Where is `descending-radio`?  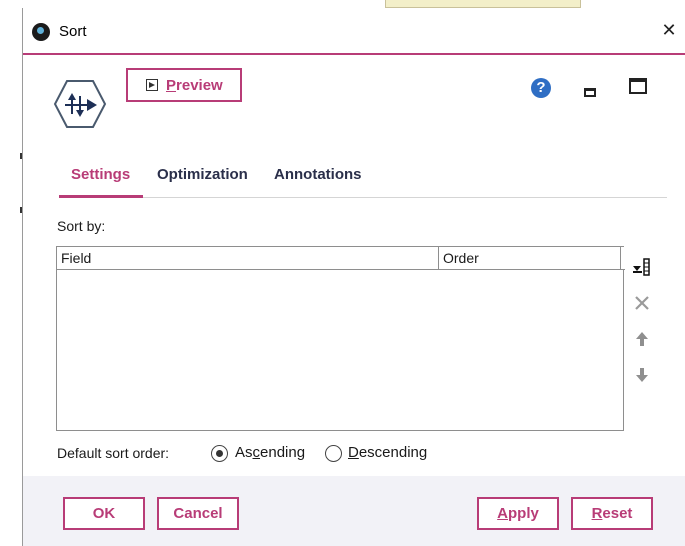
descending-radio is located at coordinates (333, 453).